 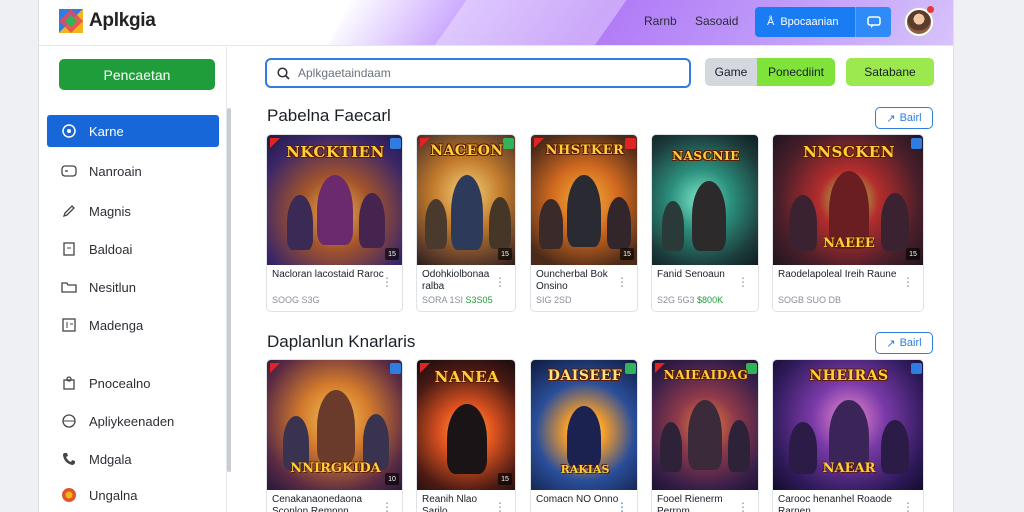 What do you see at coordinates (133, 495) in the screenshot?
I see `sidebar-item-ungalna: Ungalna` at bounding box center [133, 495].